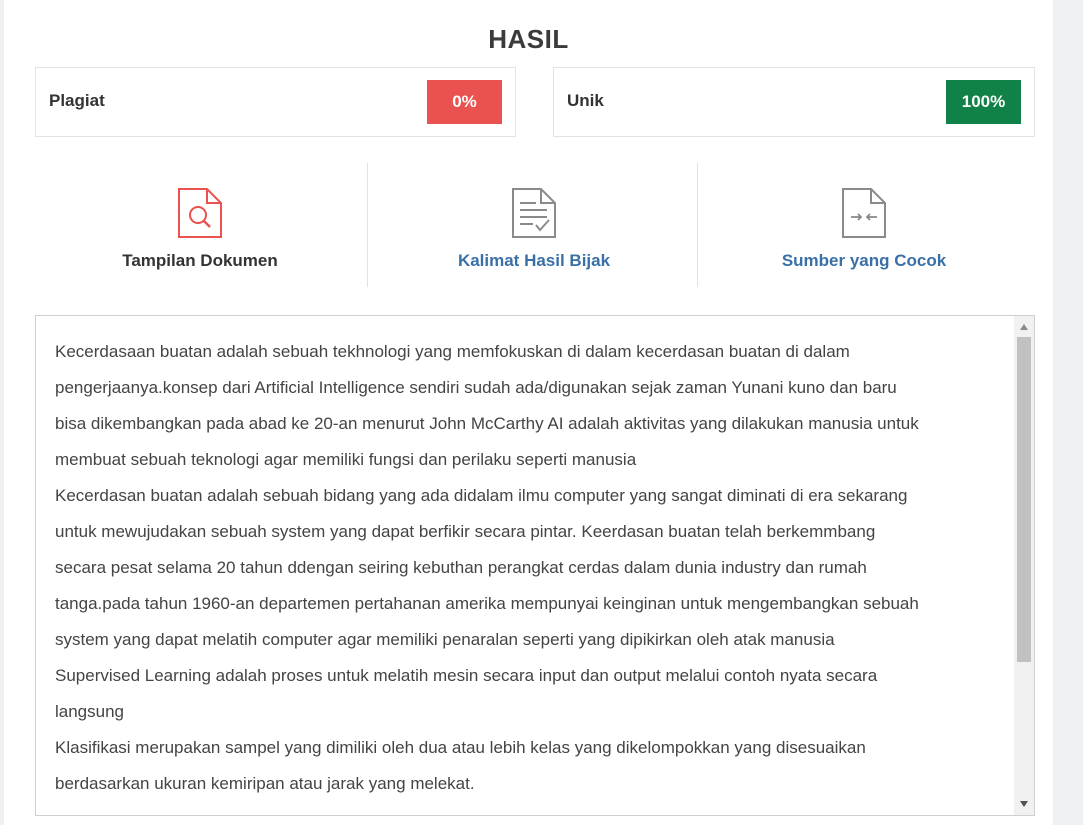  Describe the element at coordinates (528, 39) in the screenshot. I see `page-title: HASIL` at that location.